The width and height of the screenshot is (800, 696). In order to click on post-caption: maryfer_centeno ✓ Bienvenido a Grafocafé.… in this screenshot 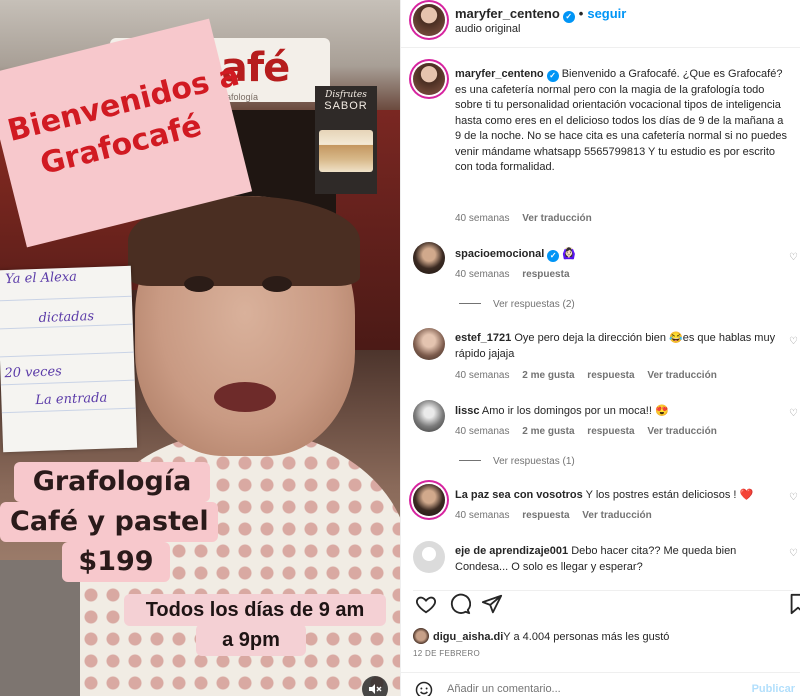, I will do `click(623, 121)`.